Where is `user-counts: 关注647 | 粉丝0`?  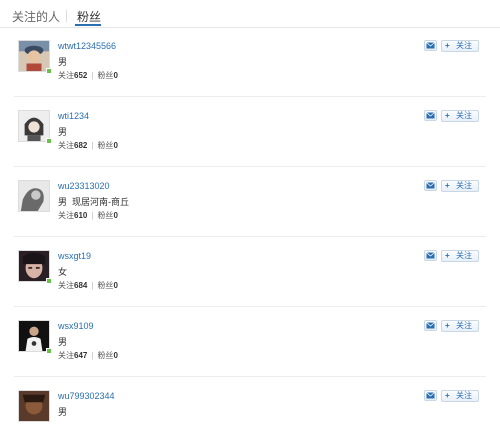 user-counts: 关注647 | 粉丝0 is located at coordinates (88, 355).